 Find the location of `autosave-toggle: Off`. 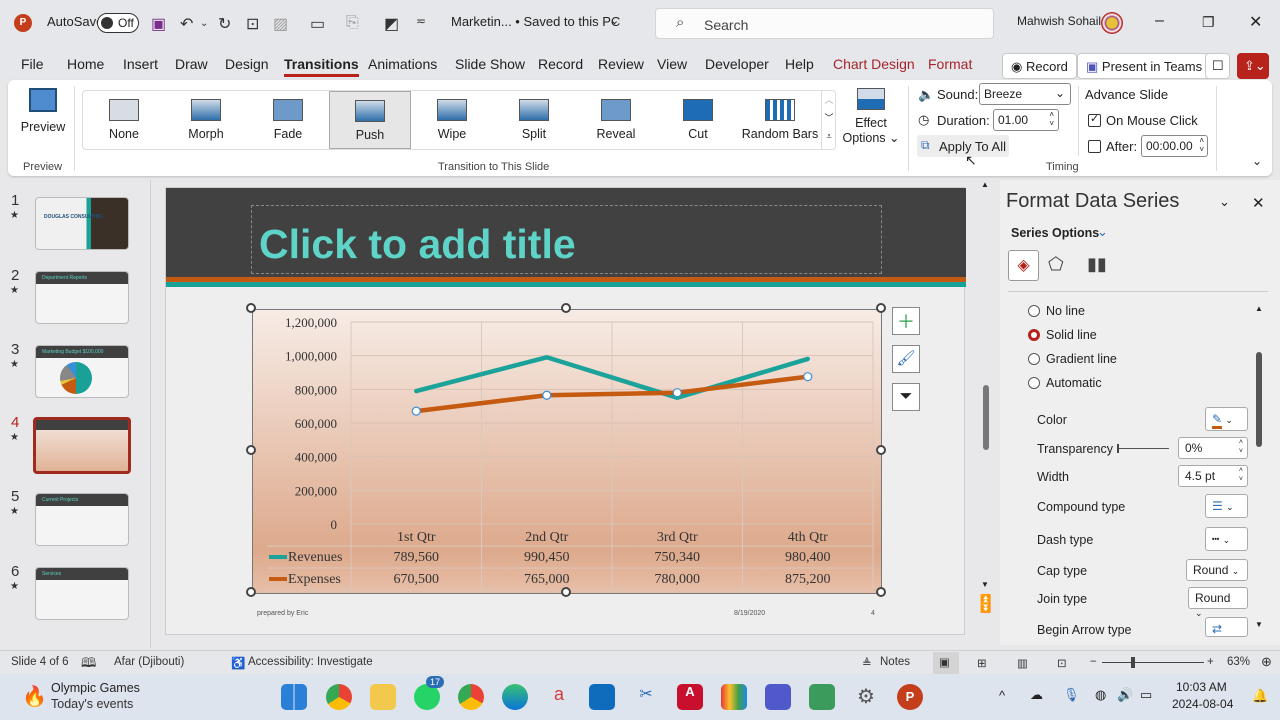

autosave-toggle: Off is located at coordinates (118, 23).